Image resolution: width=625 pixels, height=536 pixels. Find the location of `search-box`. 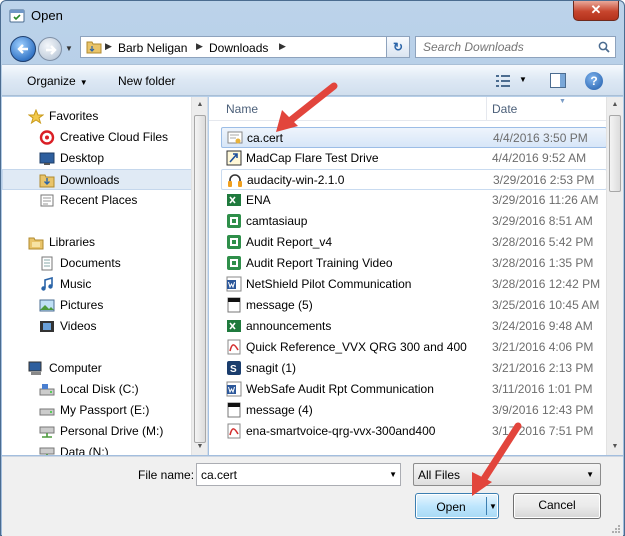

search-box is located at coordinates (515, 47).